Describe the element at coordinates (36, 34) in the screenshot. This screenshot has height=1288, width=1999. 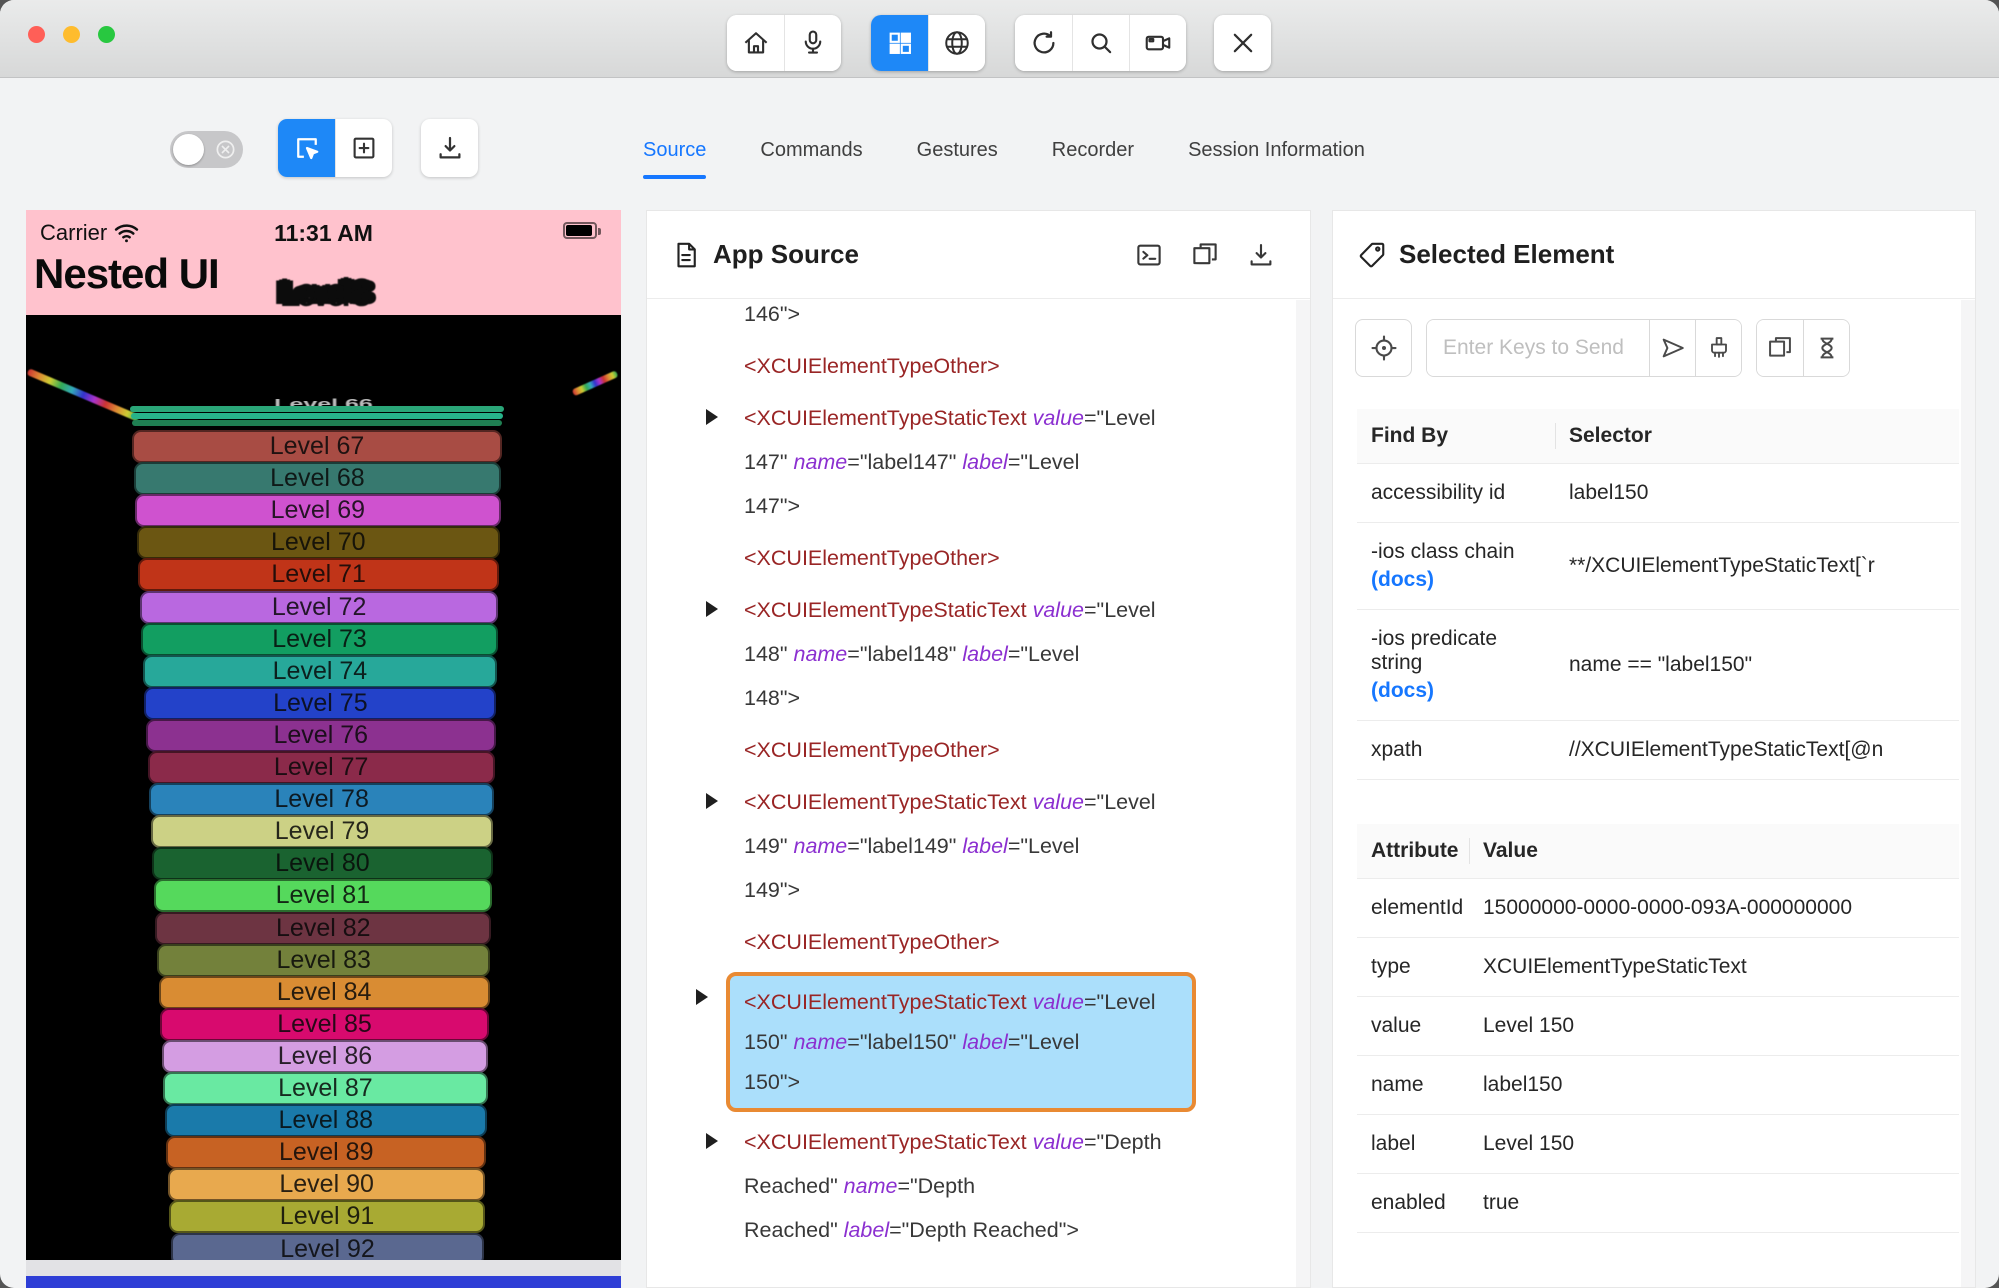
I see `close-window-button` at that location.